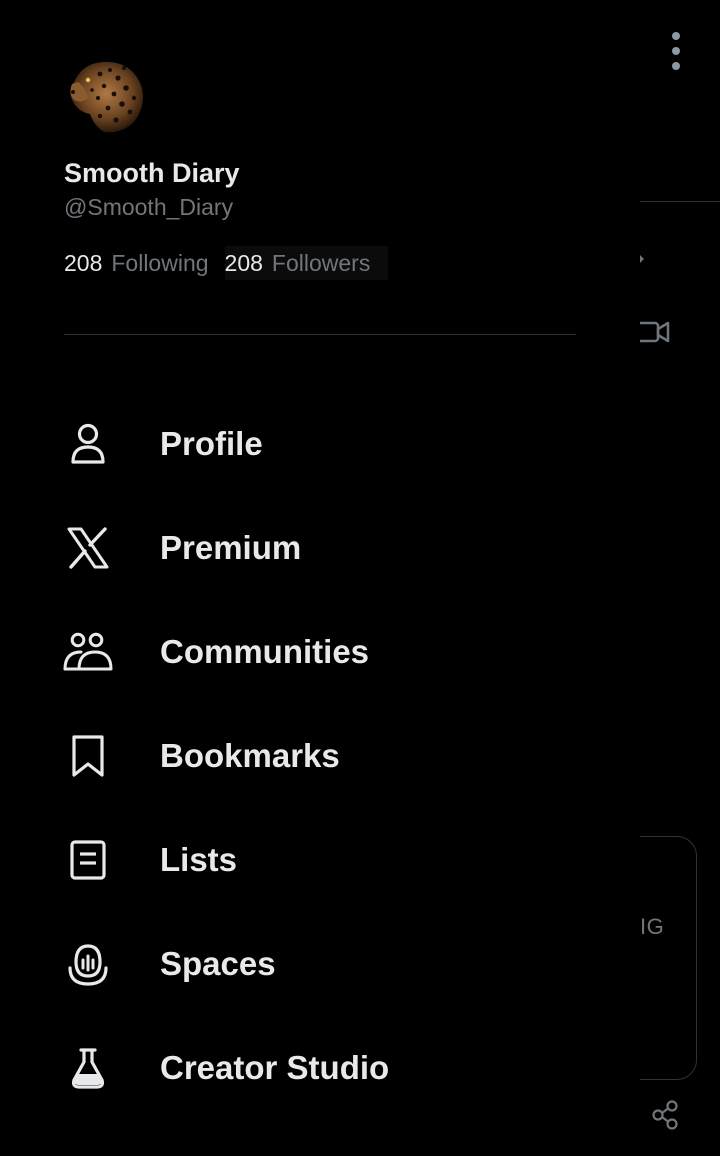  Describe the element at coordinates (105, 95) in the screenshot. I see `avatar` at that location.